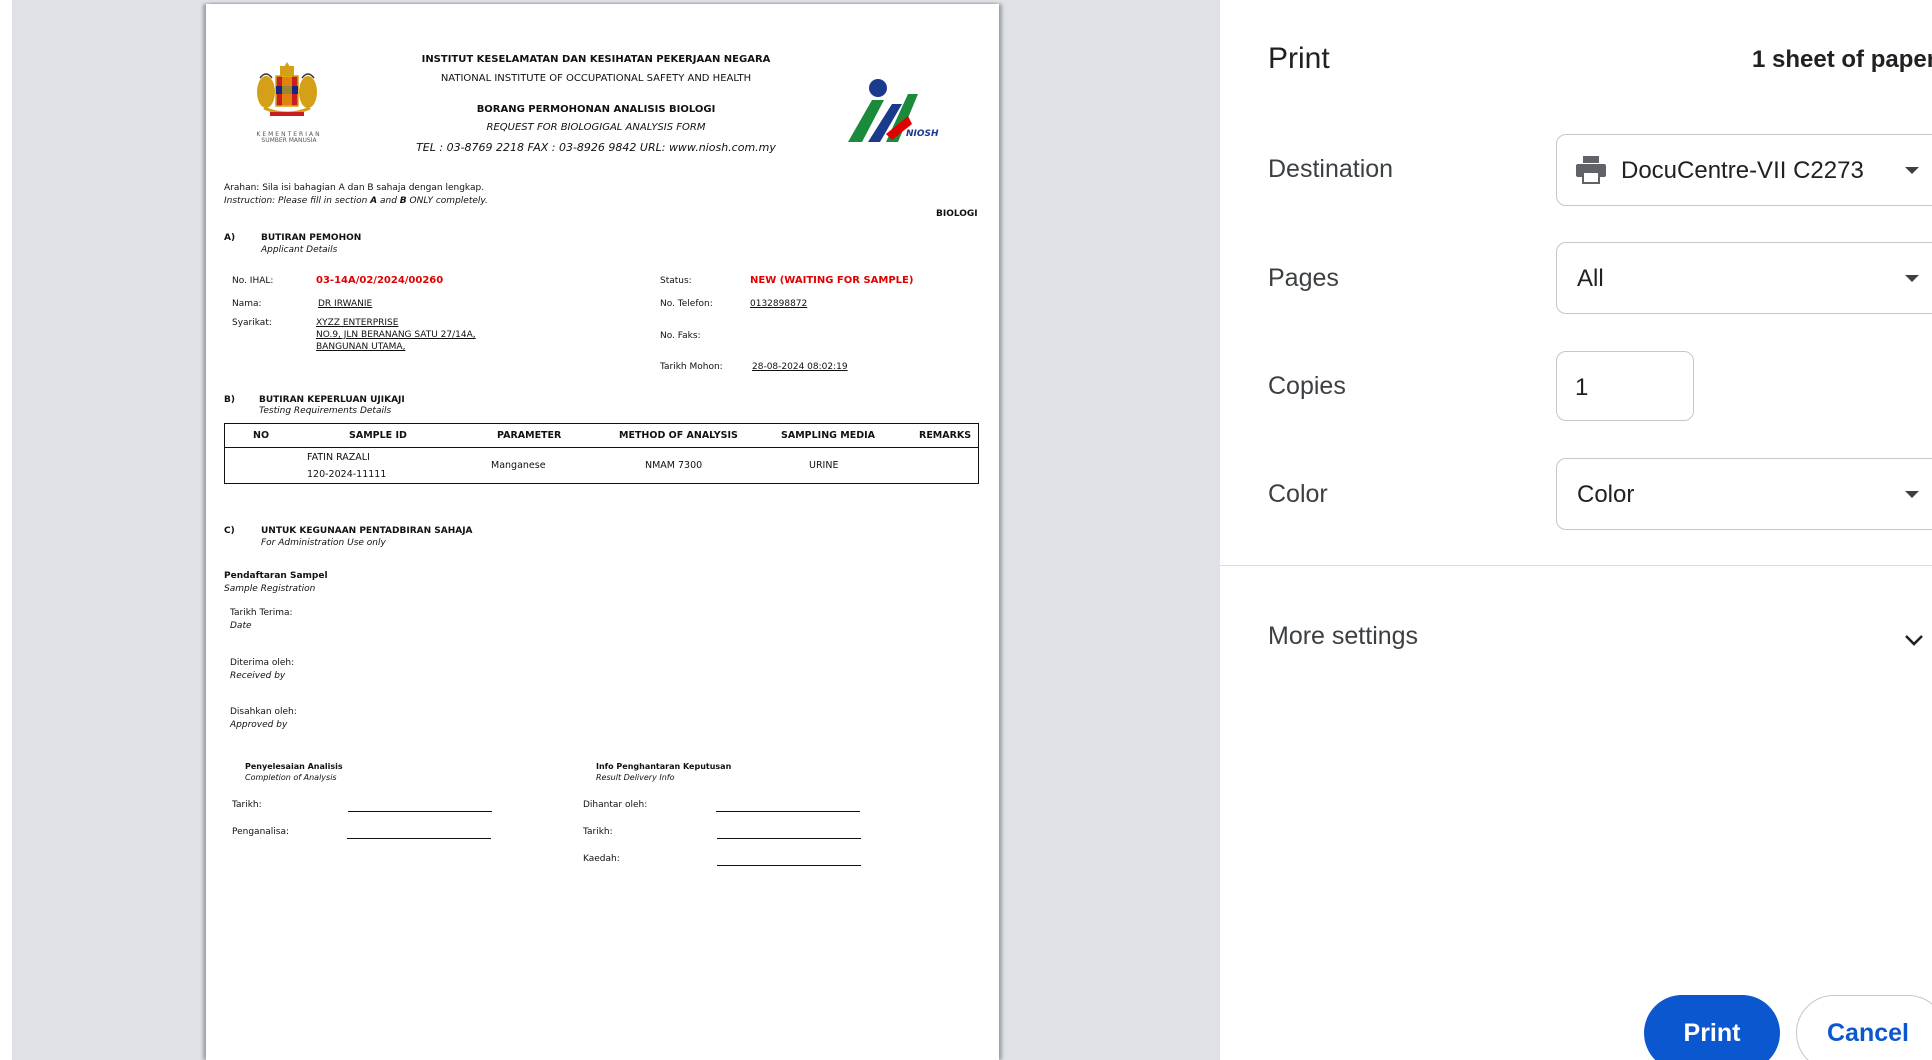  Describe the element at coordinates (262, 663) in the screenshot. I see `received-by-ms: Diterima oleh:` at that location.